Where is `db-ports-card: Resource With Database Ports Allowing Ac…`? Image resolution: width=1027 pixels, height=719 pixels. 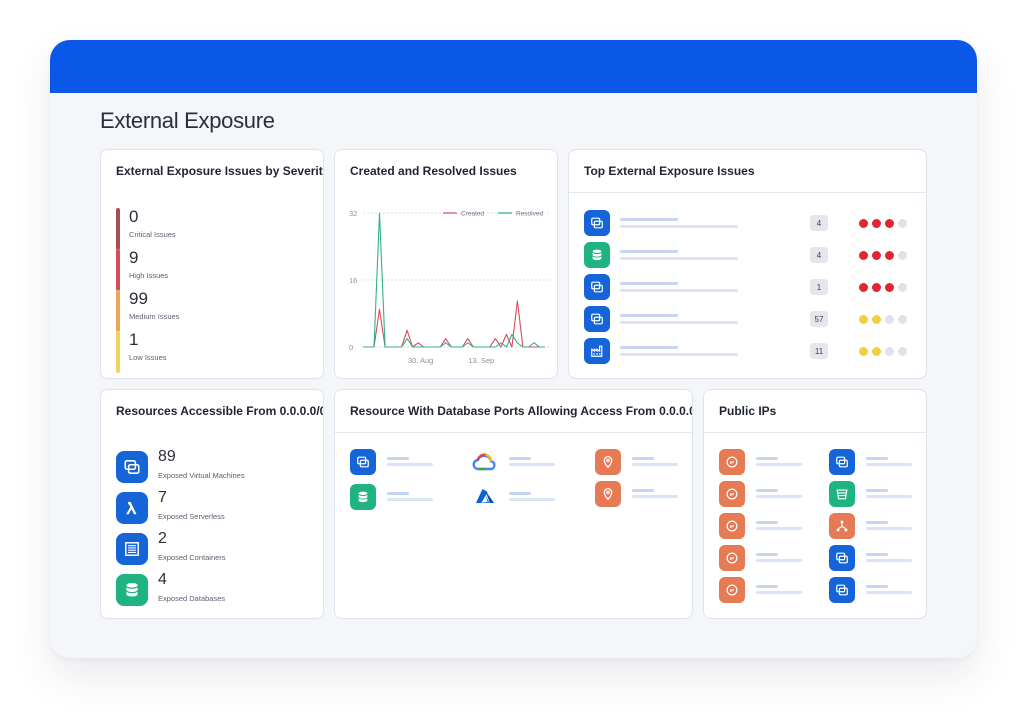
db-ports-card: Resource With Database Ports Allowing Ac… is located at coordinates (513, 504).